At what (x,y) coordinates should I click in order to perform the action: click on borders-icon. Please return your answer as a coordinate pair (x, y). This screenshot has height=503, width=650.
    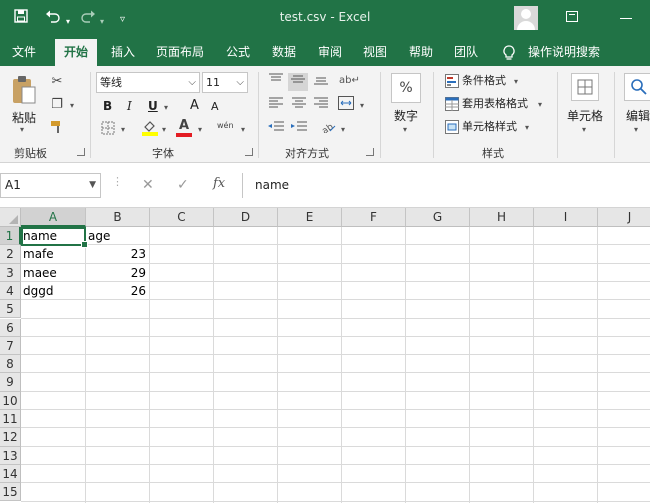
    Looking at the image, I should click on (108, 130).